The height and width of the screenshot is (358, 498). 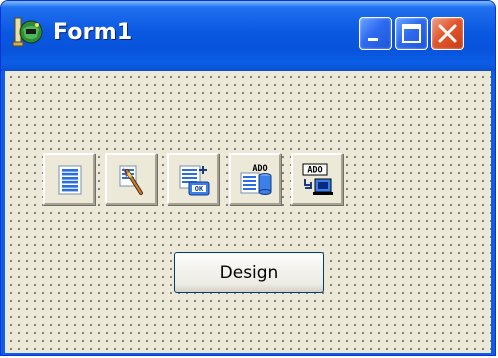 I want to click on ado-dataset-button: ADO, so click(x=255, y=179).